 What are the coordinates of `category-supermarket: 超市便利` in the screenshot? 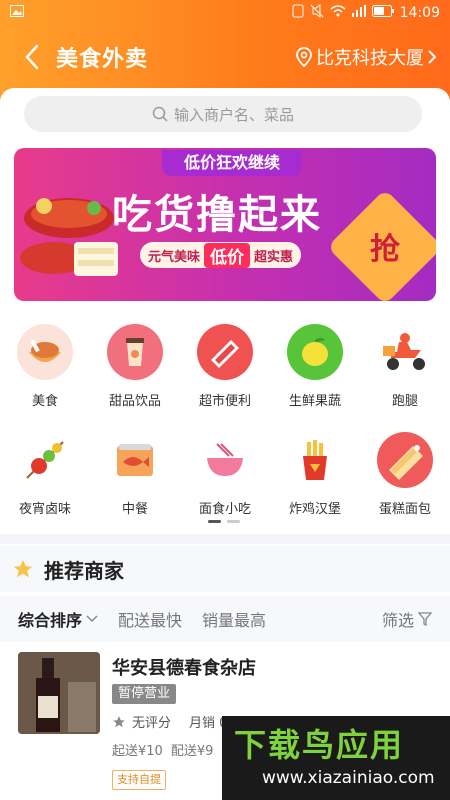 It's located at (225, 374).